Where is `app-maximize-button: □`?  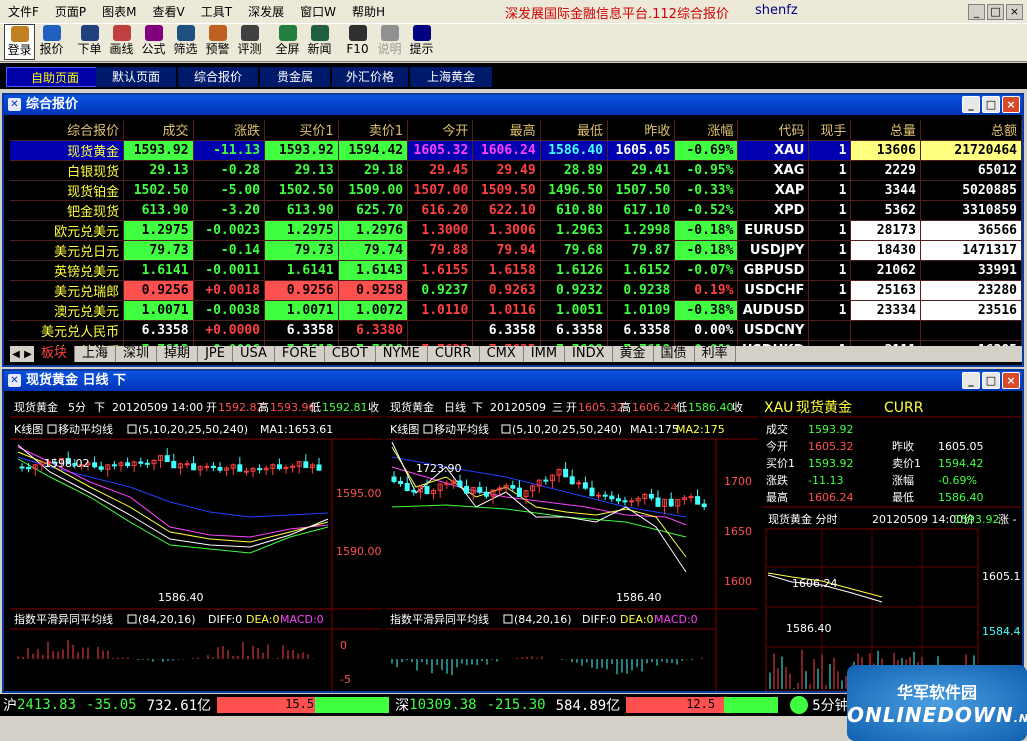 app-maximize-button: □ is located at coordinates (995, 12).